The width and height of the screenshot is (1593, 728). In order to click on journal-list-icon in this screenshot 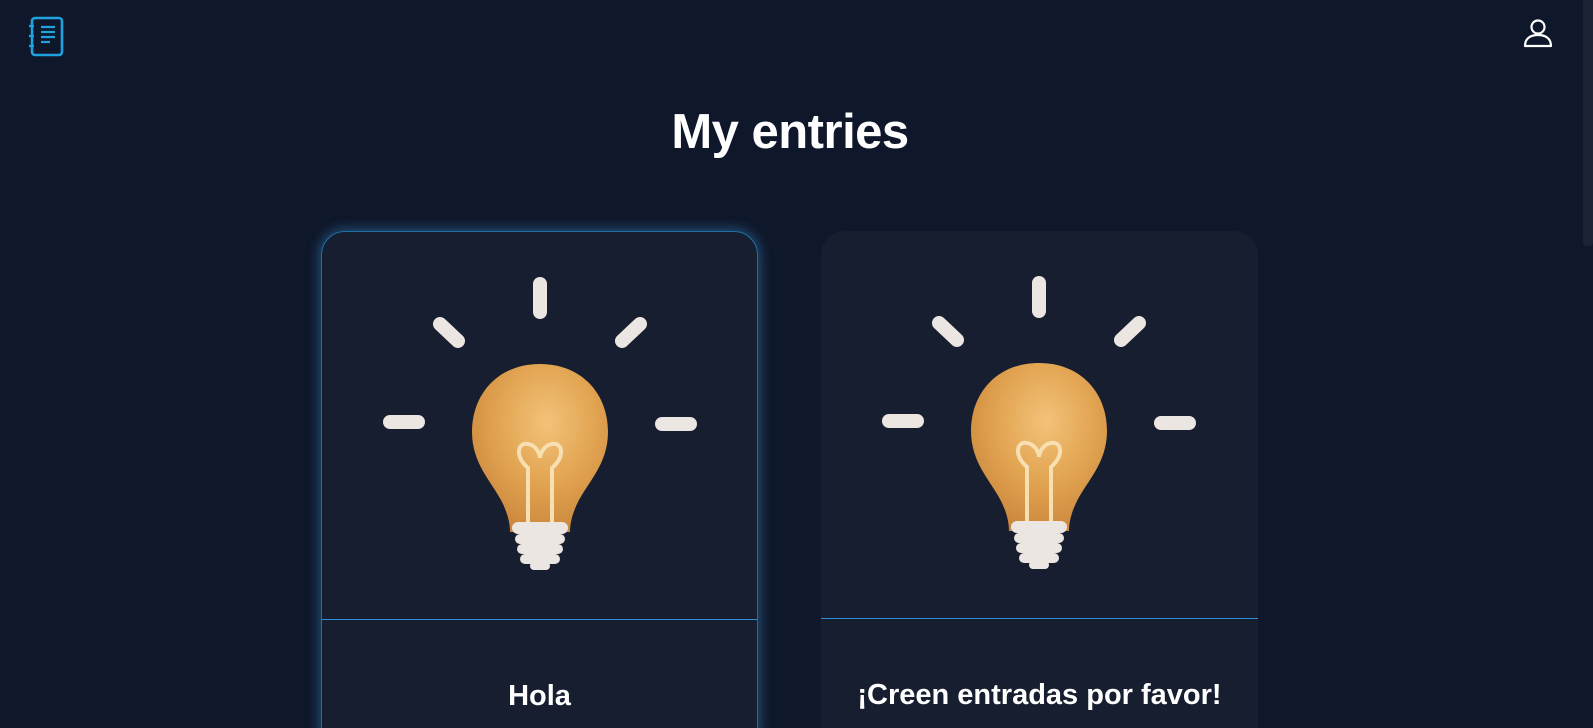, I will do `click(47, 37)`.